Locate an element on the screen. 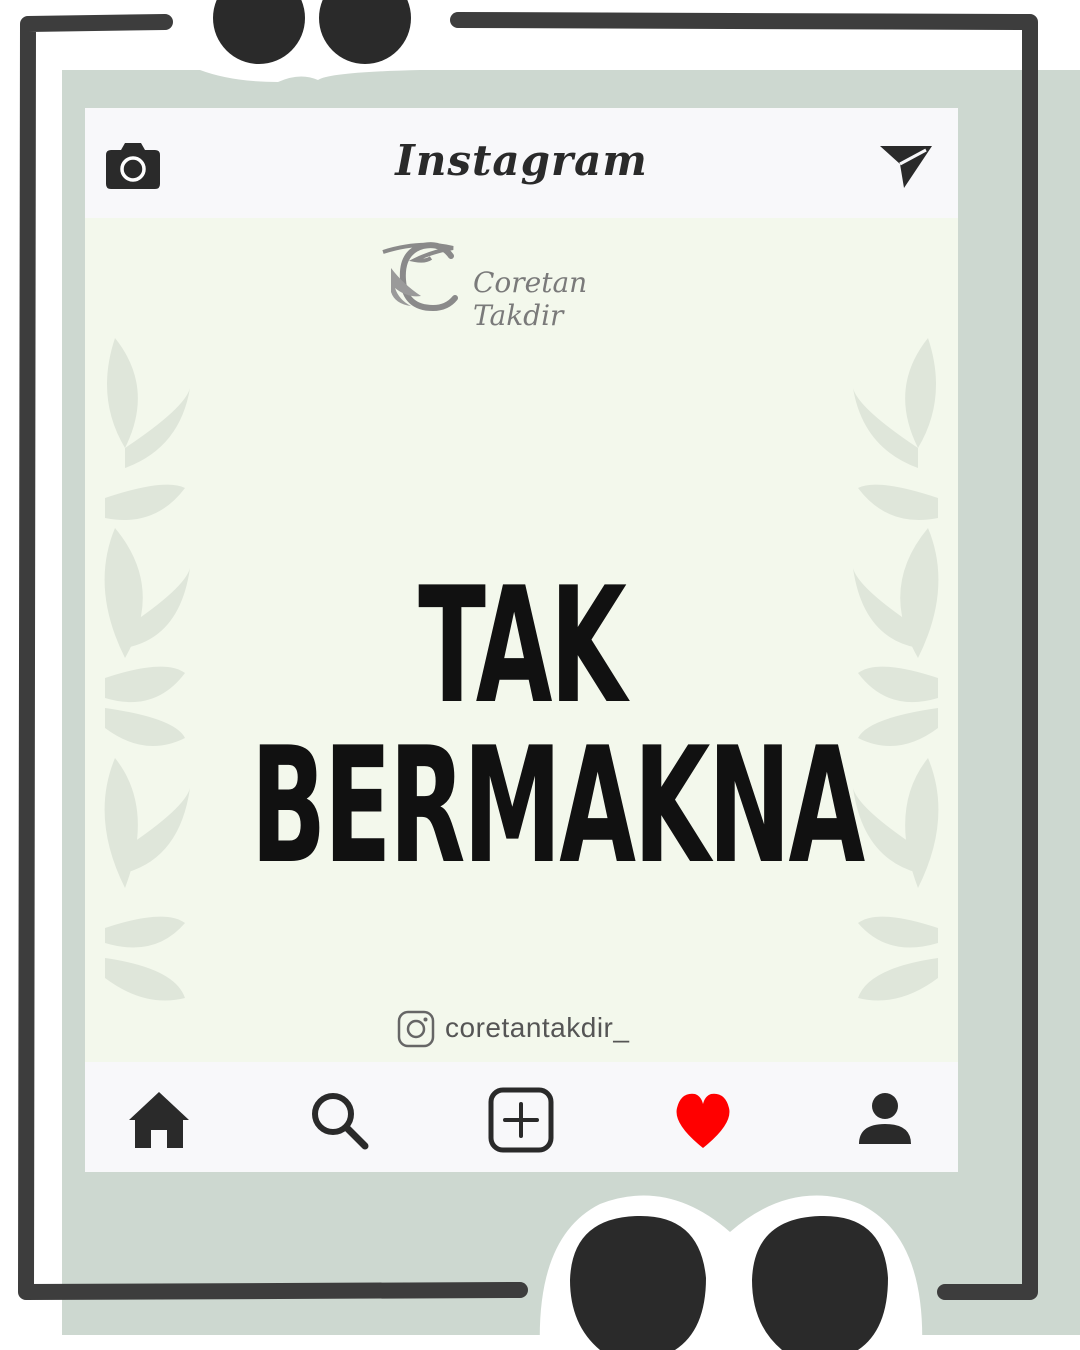  post-headline: TAK BERMAKNA is located at coordinates (558, 725).